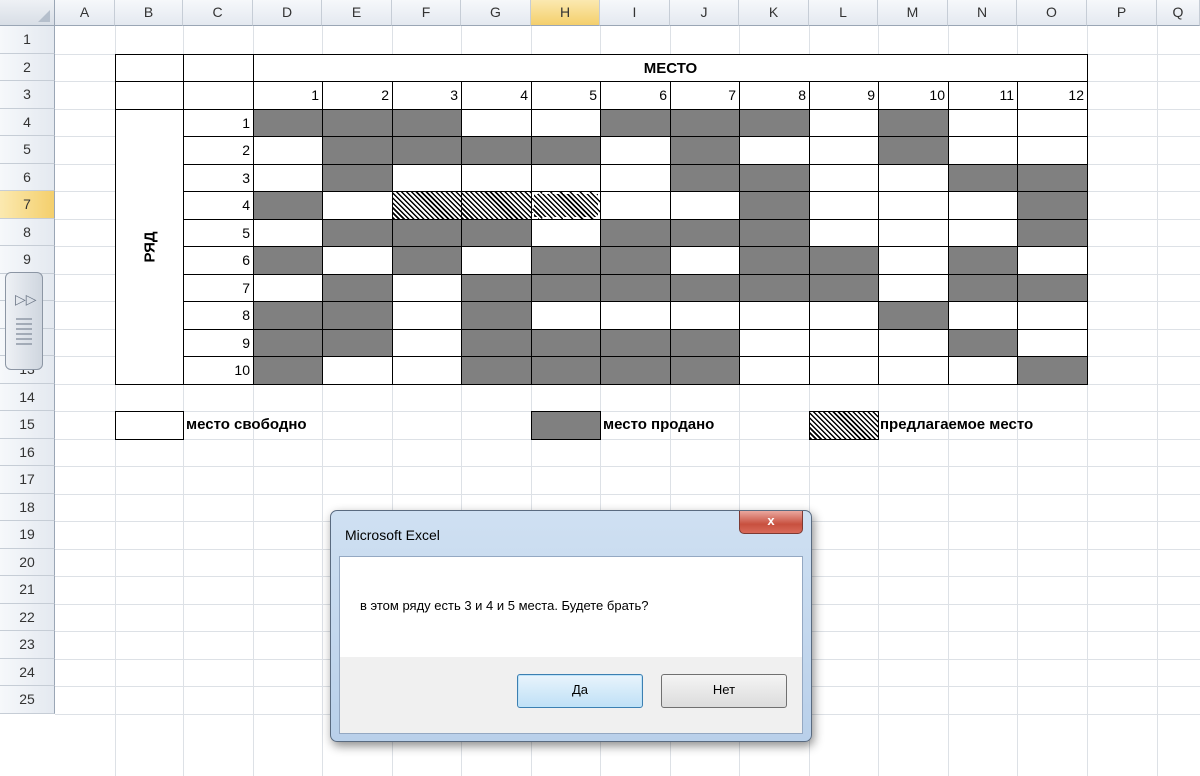 The height and width of the screenshot is (776, 1200). Describe the element at coordinates (27, 122) in the screenshot. I see `row-header-4: 4` at that location.